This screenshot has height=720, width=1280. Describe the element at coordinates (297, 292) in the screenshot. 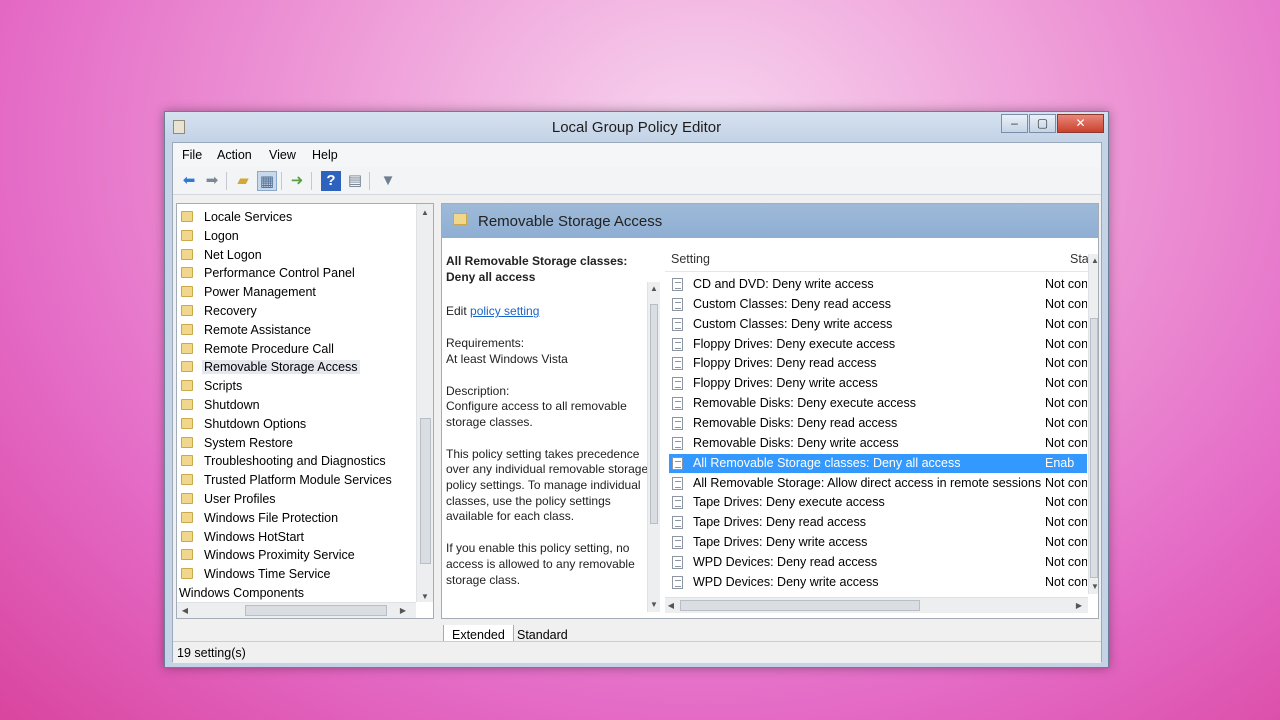

I see `tree-item: Power Management` at that location.